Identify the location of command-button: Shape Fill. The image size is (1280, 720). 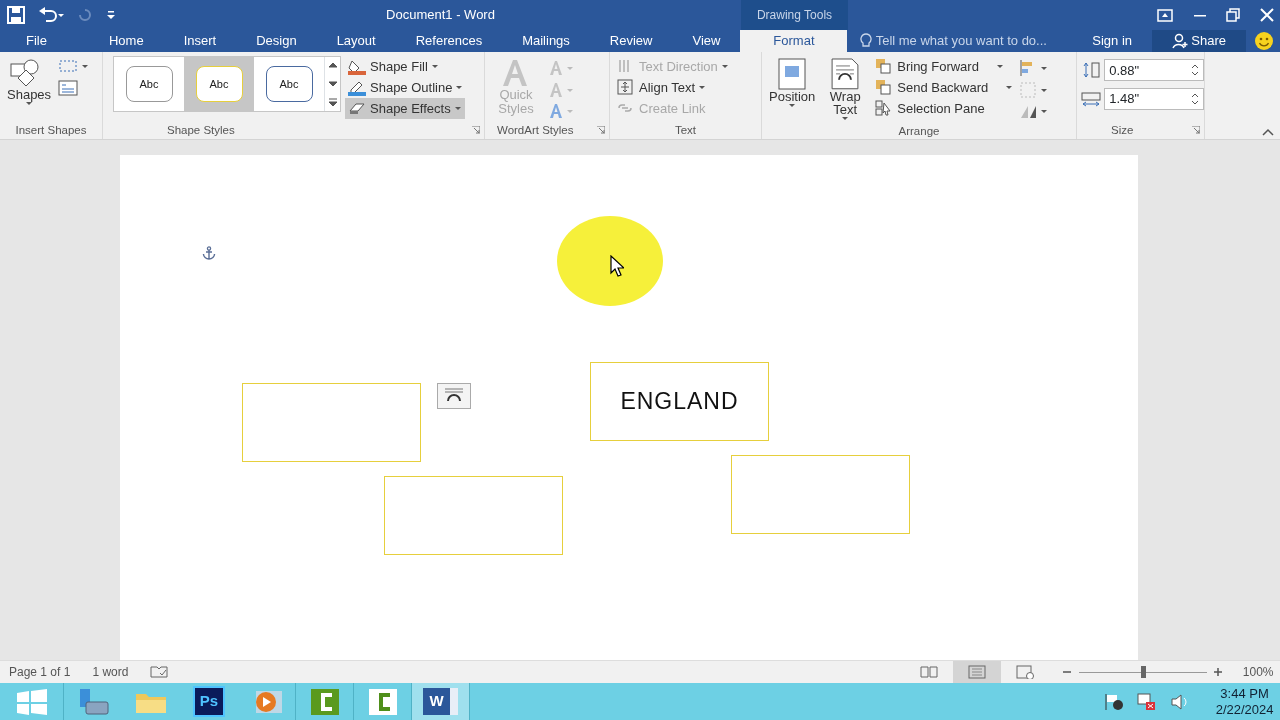
(405, 66).